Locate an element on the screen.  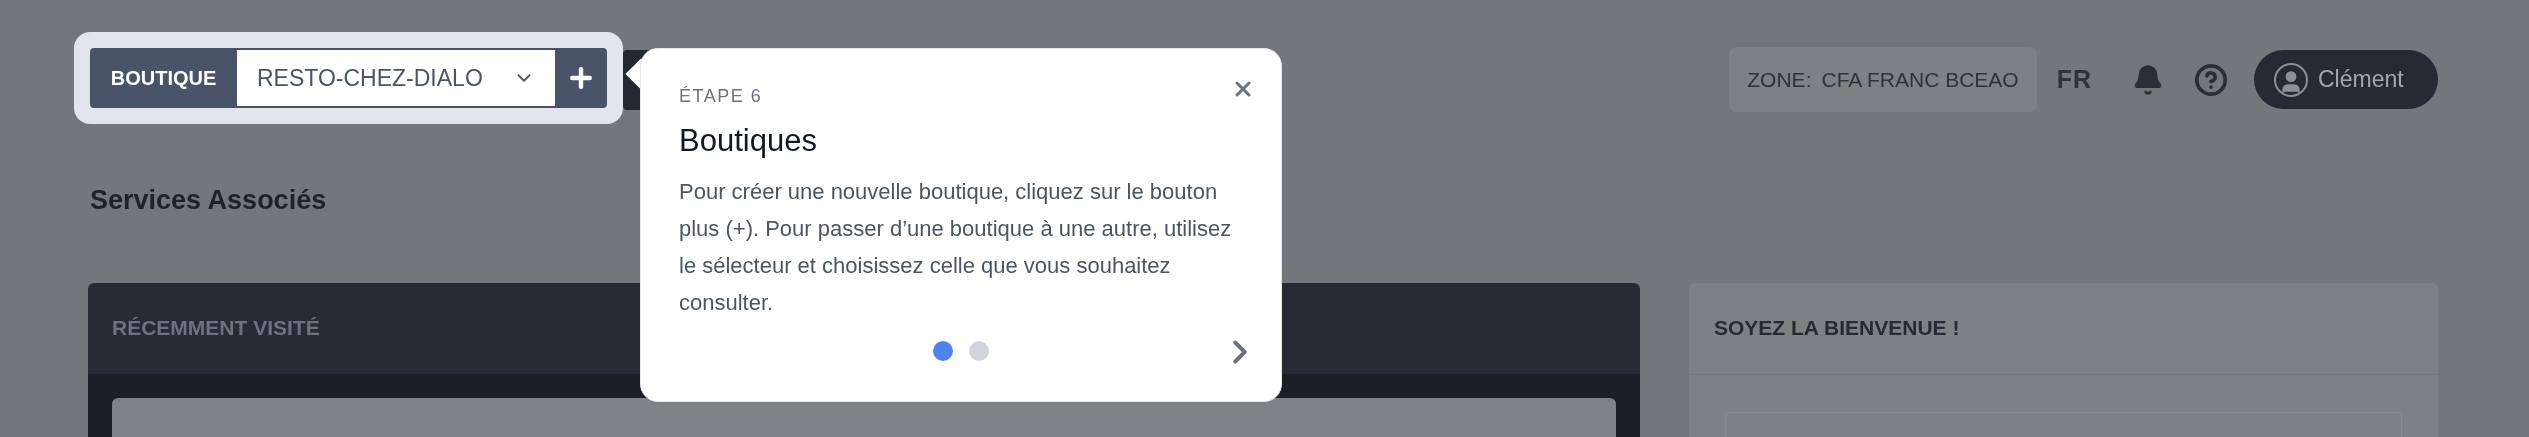
panel-title: RÉCEMMENT VISITÉ is located at coordinates (216, 328).